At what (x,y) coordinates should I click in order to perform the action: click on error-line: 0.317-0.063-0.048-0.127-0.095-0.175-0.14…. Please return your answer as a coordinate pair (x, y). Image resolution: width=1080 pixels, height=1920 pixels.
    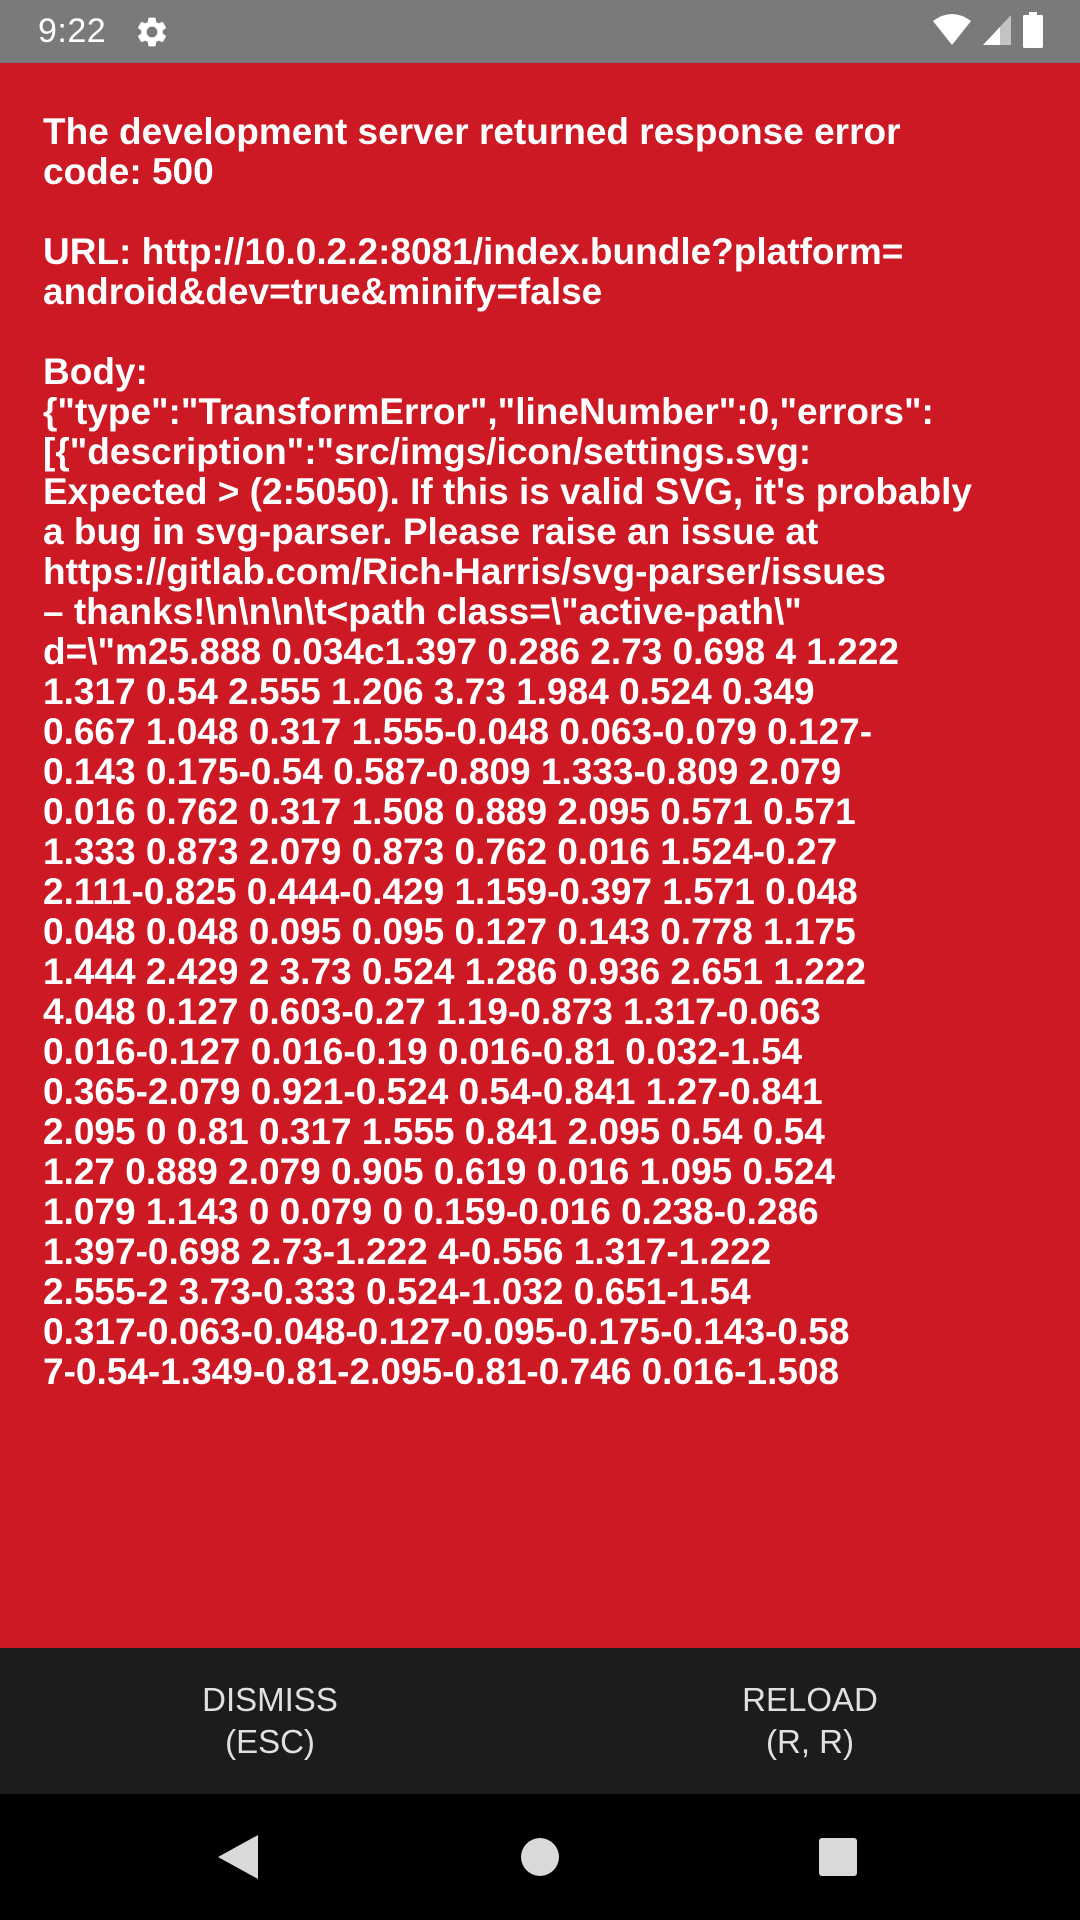
    Looking at the image, I should click on (446, 1331).